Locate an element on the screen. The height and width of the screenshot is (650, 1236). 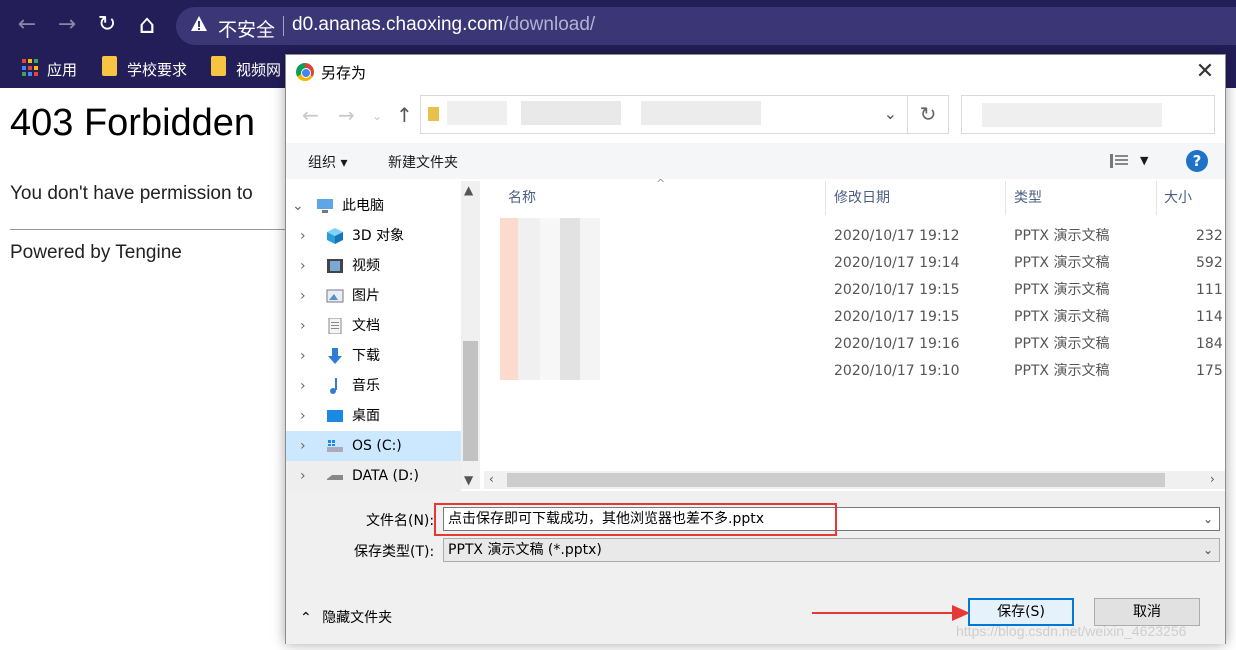
new-folder-button: 新建文件夹 is located at coordinates (423, 162).